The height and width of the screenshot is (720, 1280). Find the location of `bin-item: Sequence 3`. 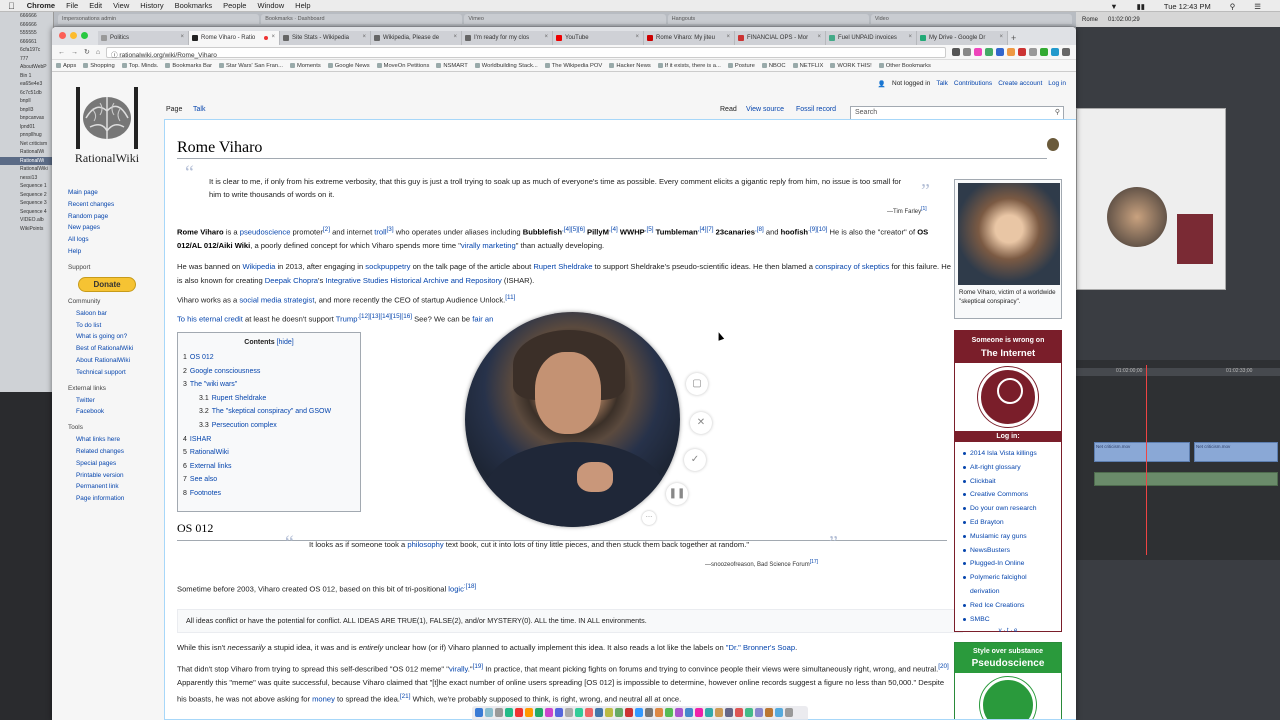

bin-item: Sequence 3 is located at coordinates (26, 203).